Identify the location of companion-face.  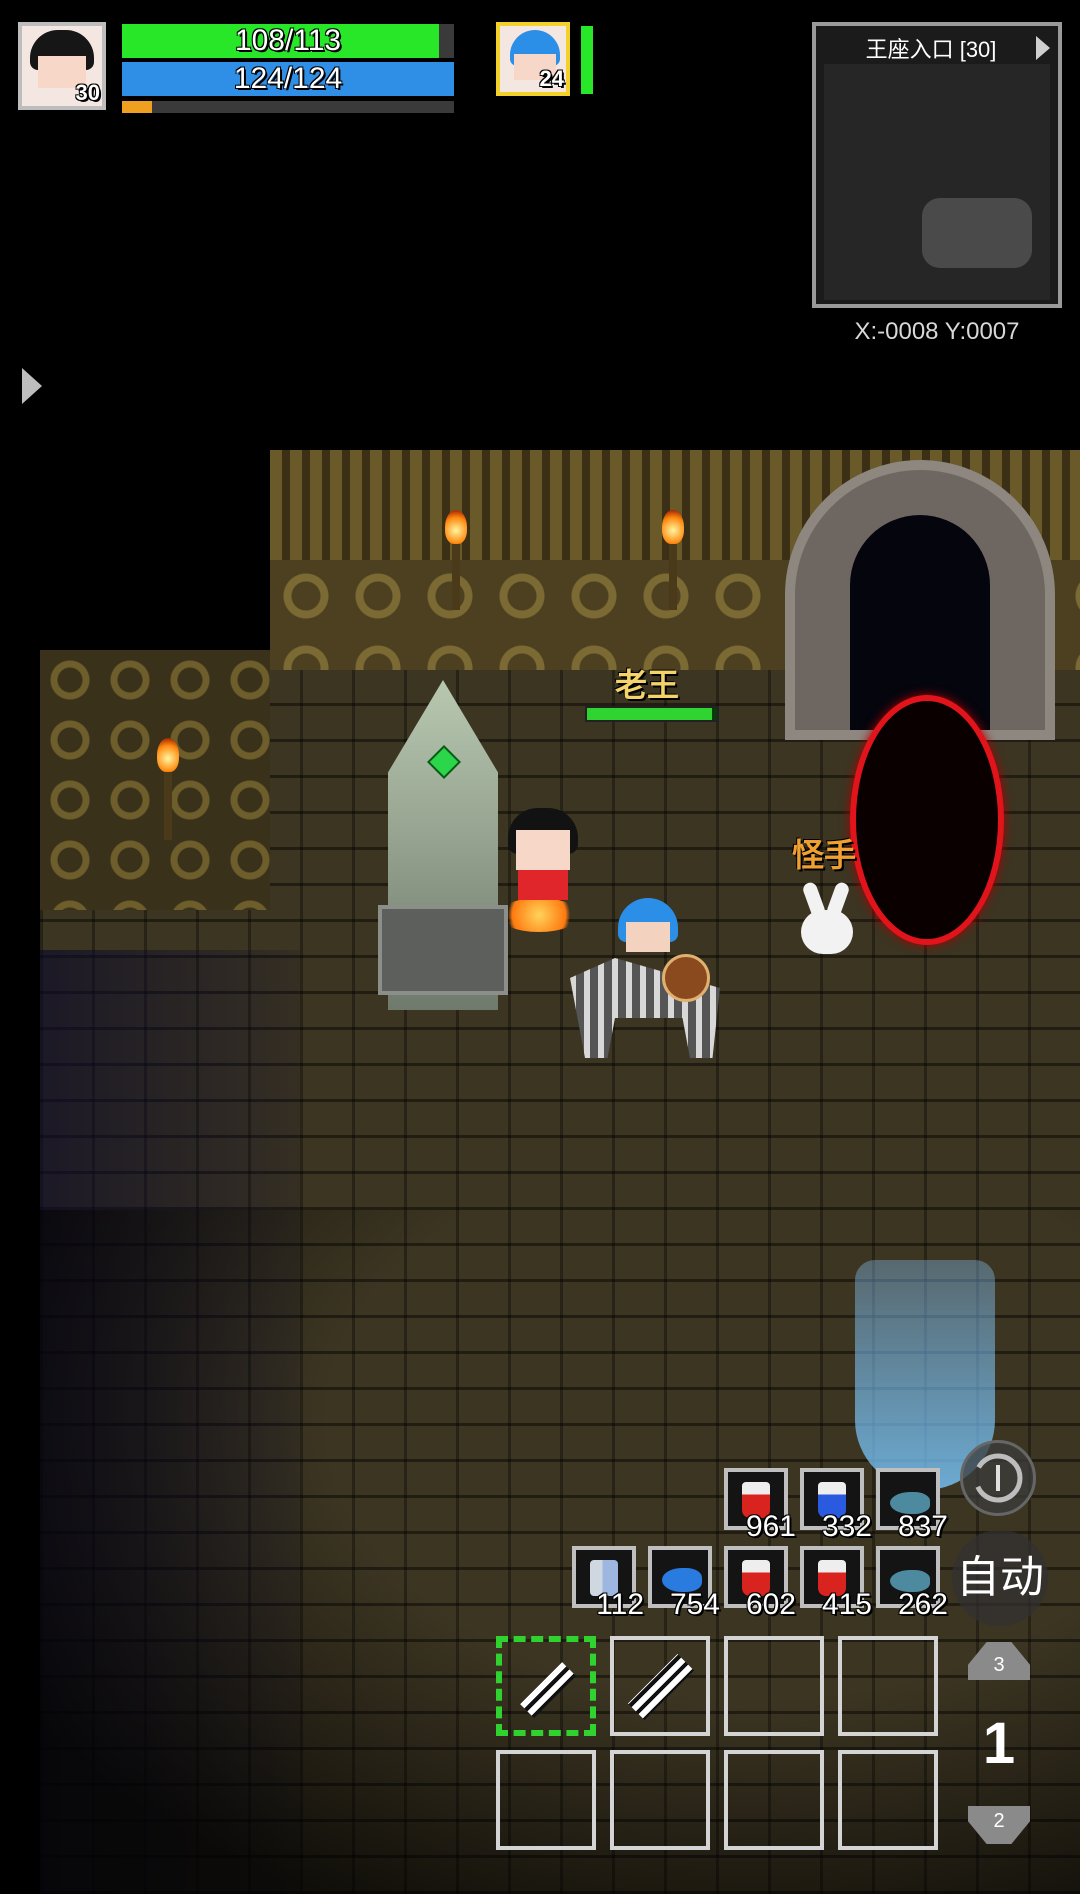
(648, 937).